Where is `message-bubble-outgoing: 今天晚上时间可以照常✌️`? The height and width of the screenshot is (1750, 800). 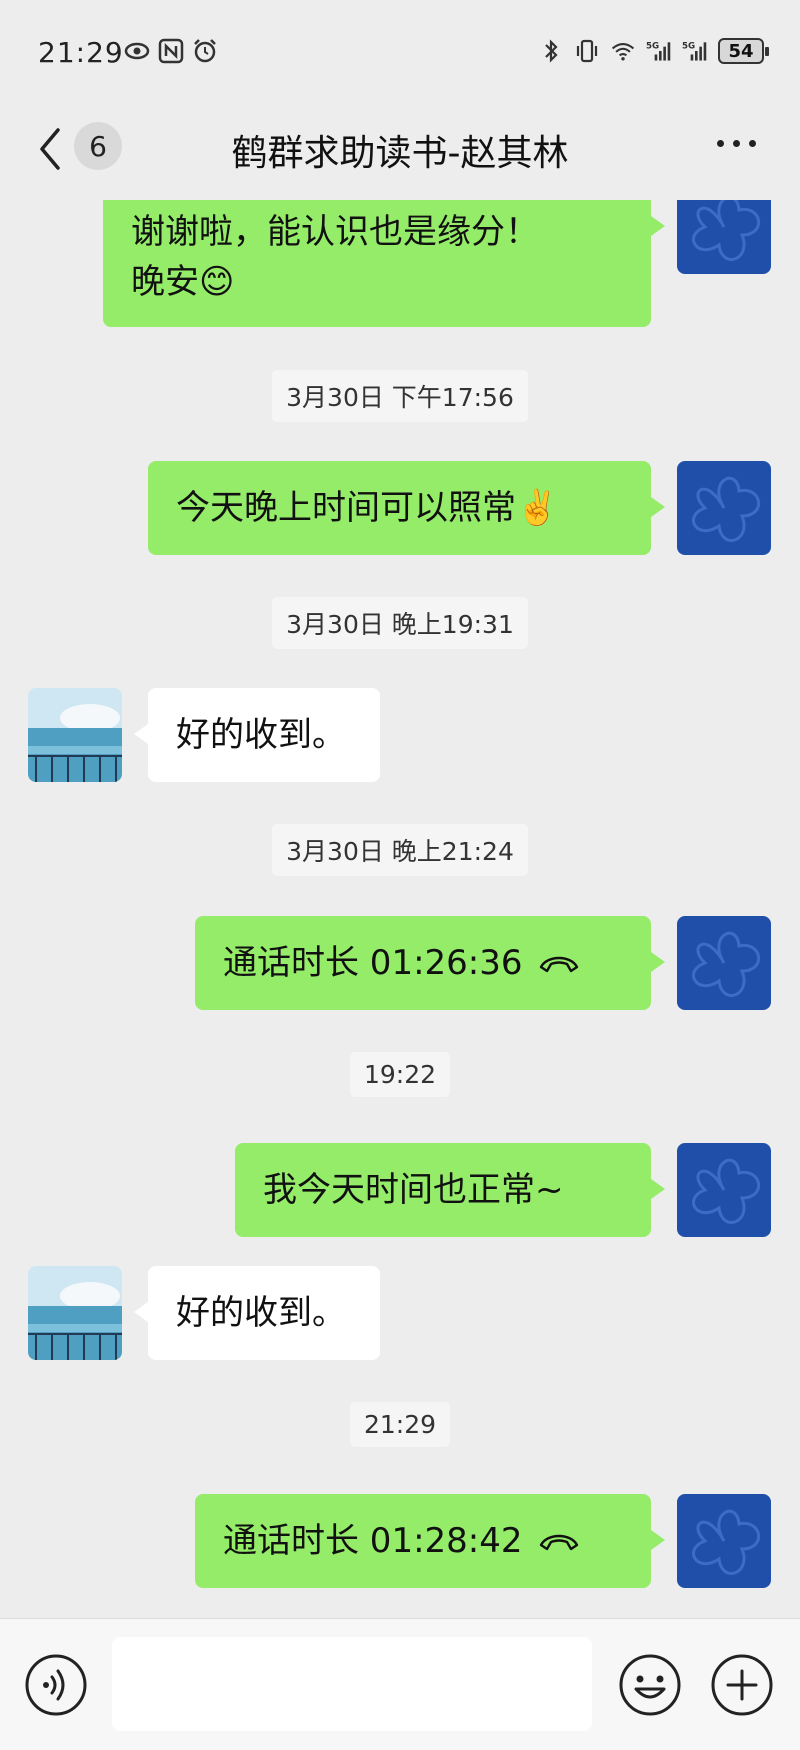 message-bubble-outgoing: 今天晚上时间可以照常✌️ is located at coordinates (406, 508).